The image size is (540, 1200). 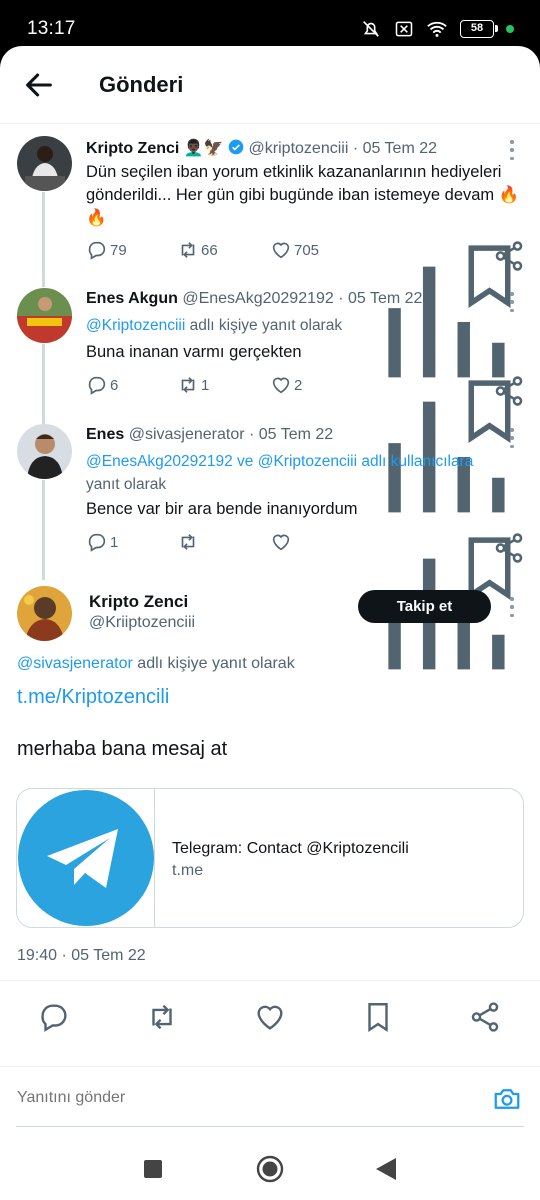 What do you see at coordinates (188, 870) in the screenshot?
I see `card-domain: t.me` at bounding box center [188, 870].